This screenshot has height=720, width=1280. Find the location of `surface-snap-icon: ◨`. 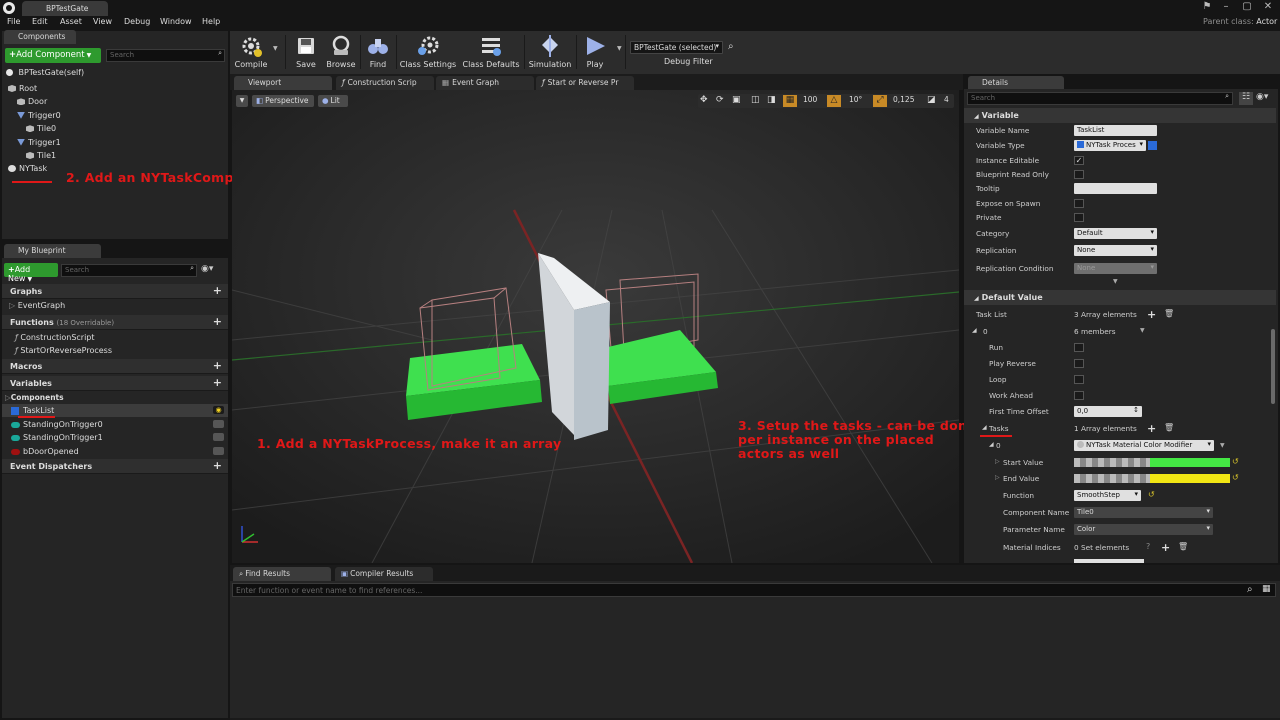

surface-snap-icon: ◨ is located at coordinates (771, 100).